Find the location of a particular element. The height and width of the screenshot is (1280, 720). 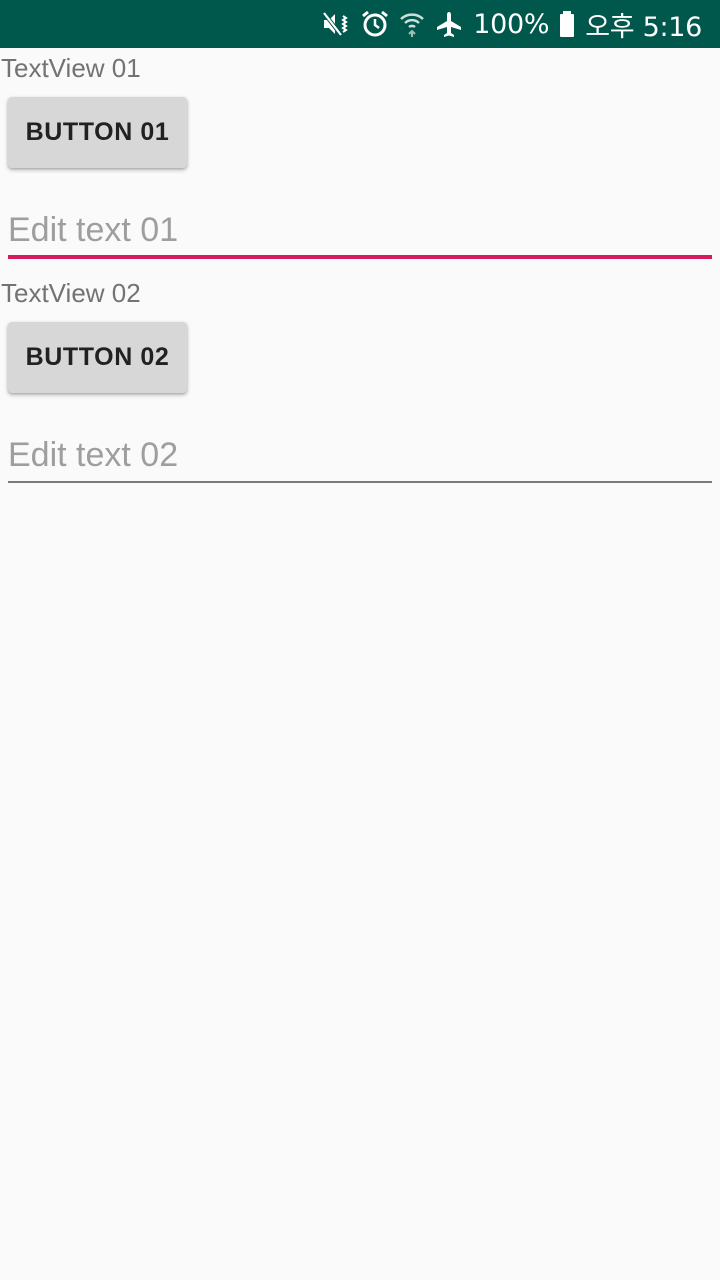

battery-percentage: 100% is located at coordinates (511, 24).